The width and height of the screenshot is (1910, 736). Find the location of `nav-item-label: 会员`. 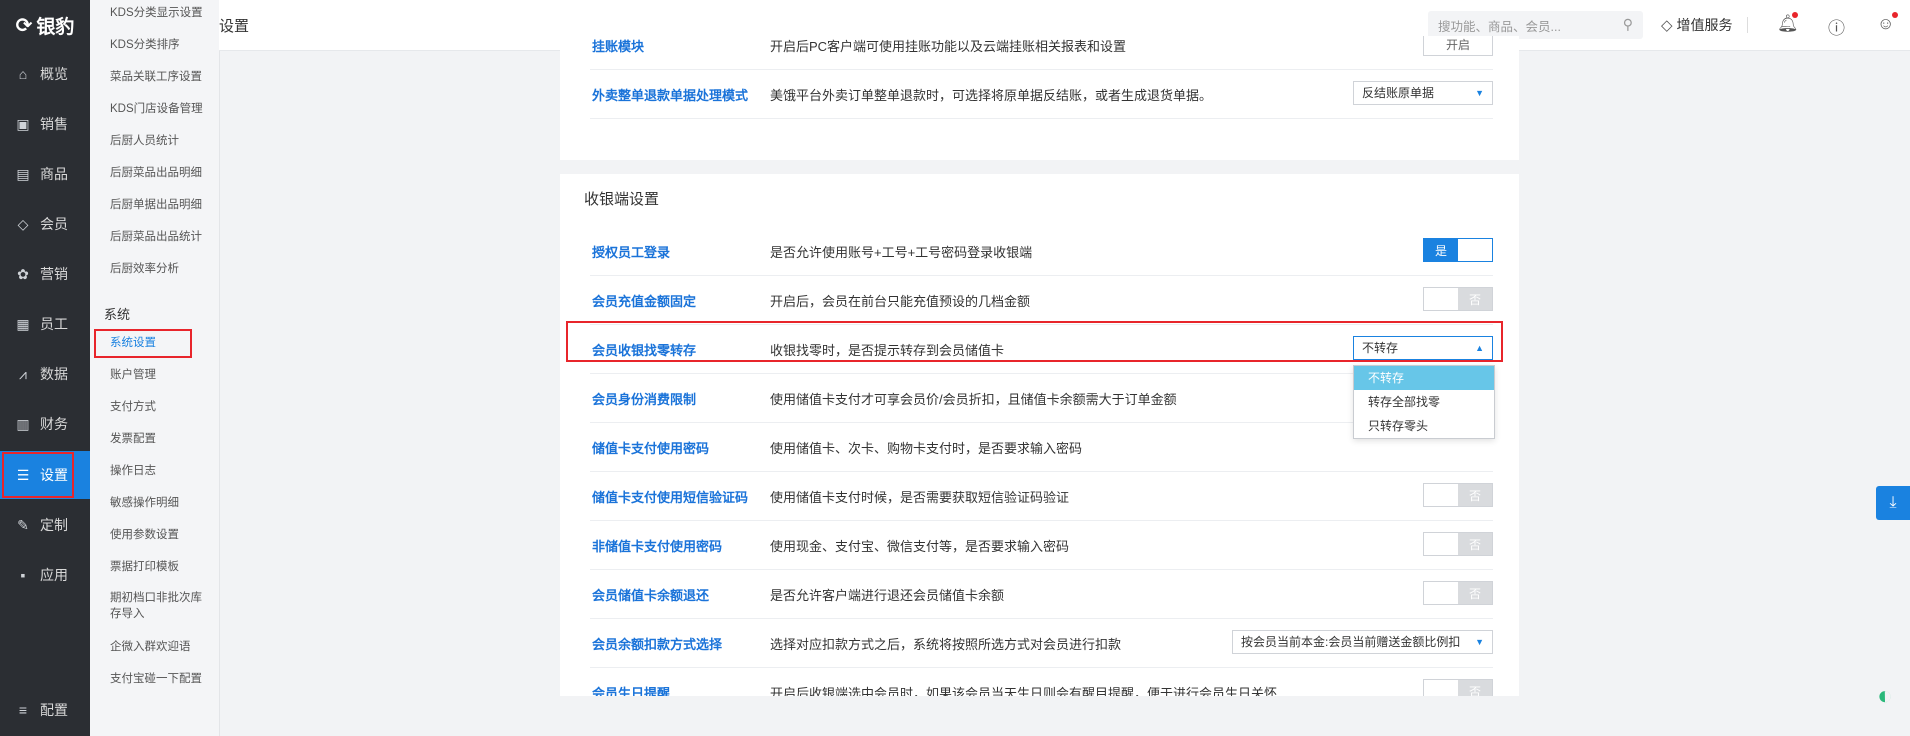

nav-item-label: 会员 is located at coordinates (54, 224).